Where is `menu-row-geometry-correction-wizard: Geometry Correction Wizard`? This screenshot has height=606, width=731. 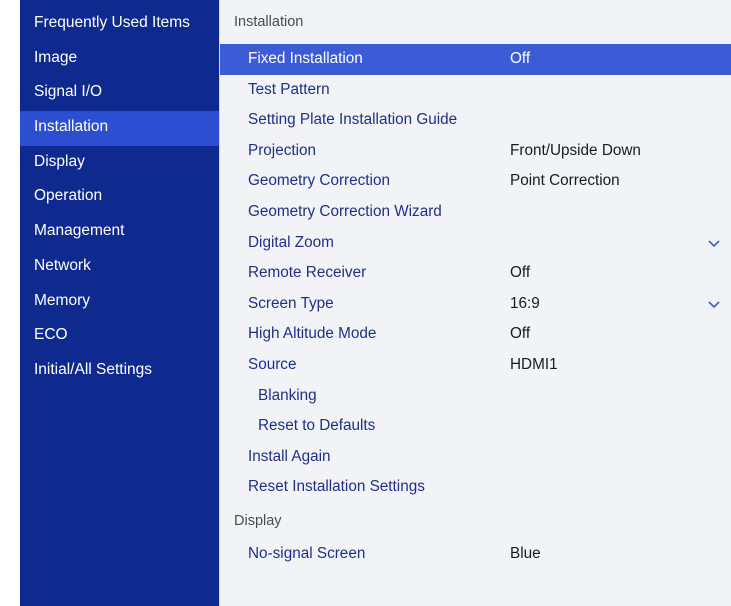 menu-row-geometry-correction-wizard: Geometry Correction Wizard is located at coordinates (475, 212).